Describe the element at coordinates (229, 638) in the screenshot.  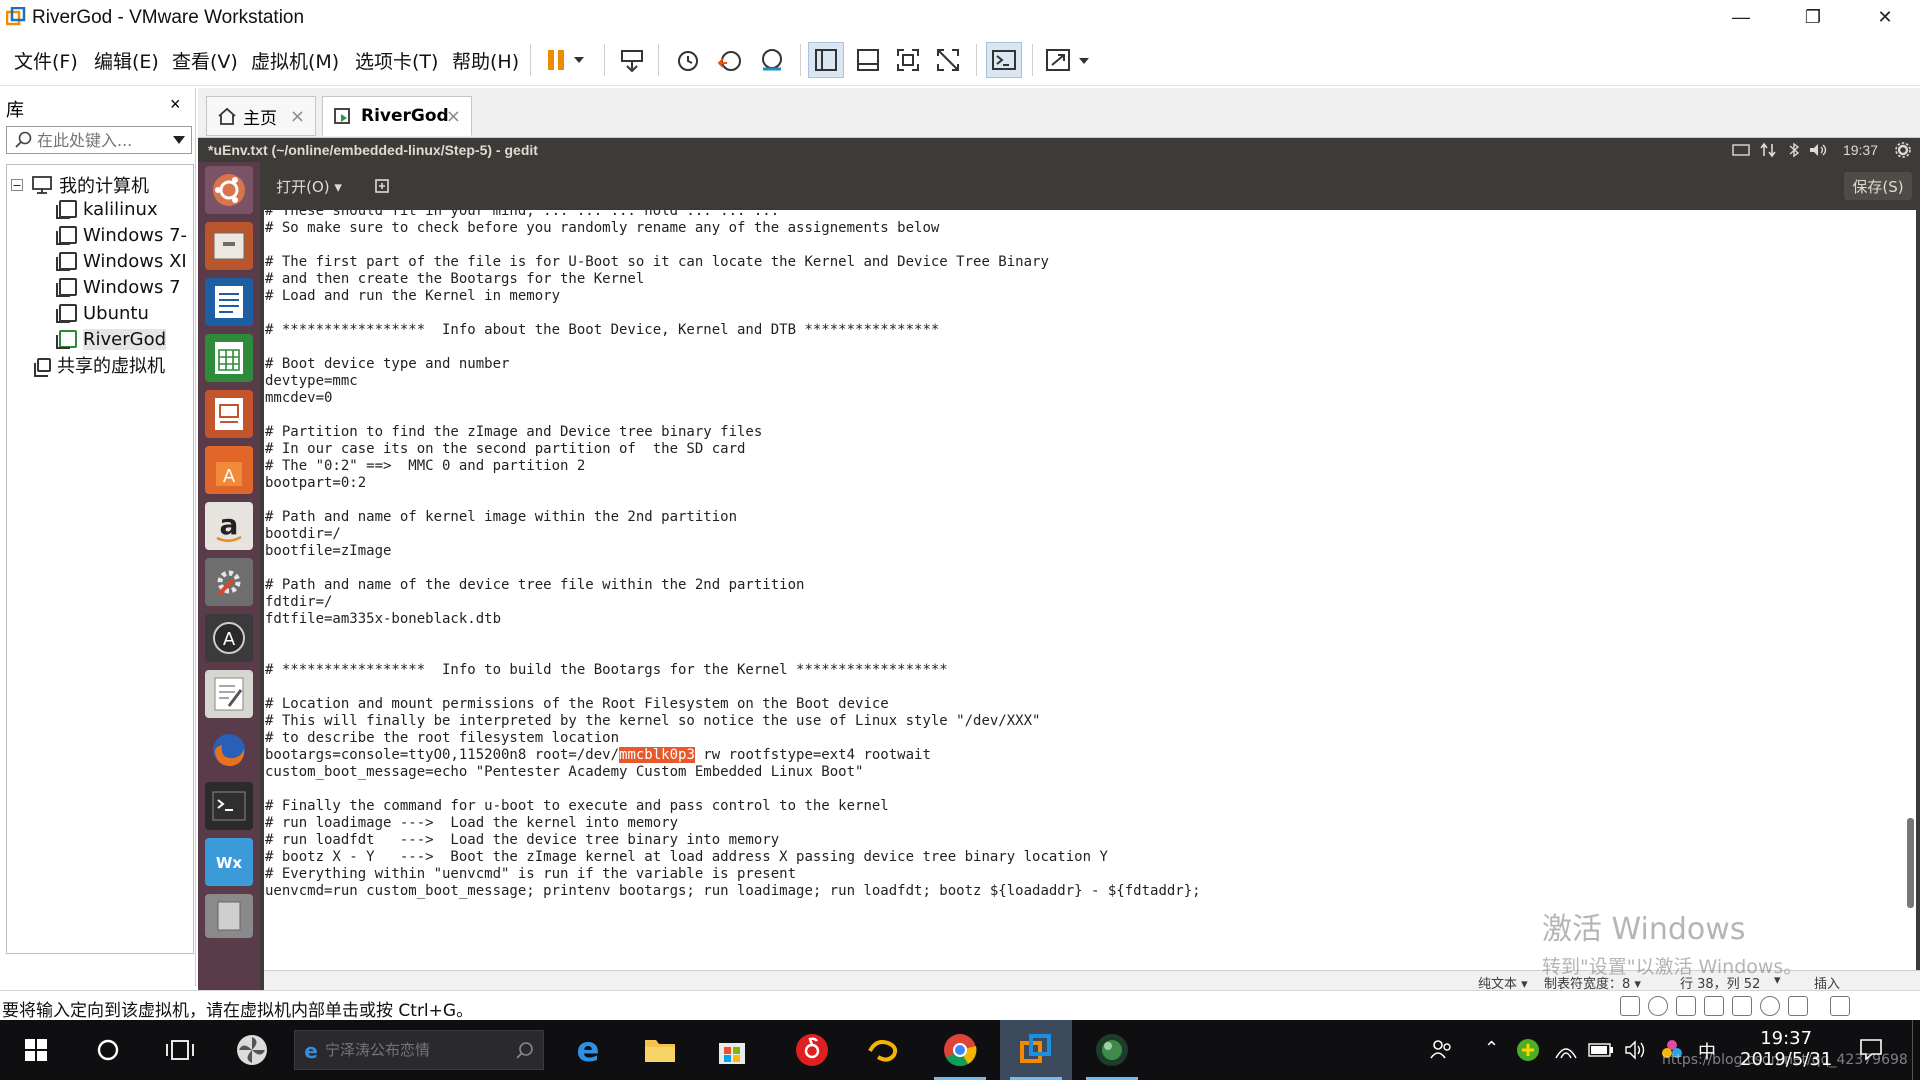
I see `software-updater-launcher: A` at that location.